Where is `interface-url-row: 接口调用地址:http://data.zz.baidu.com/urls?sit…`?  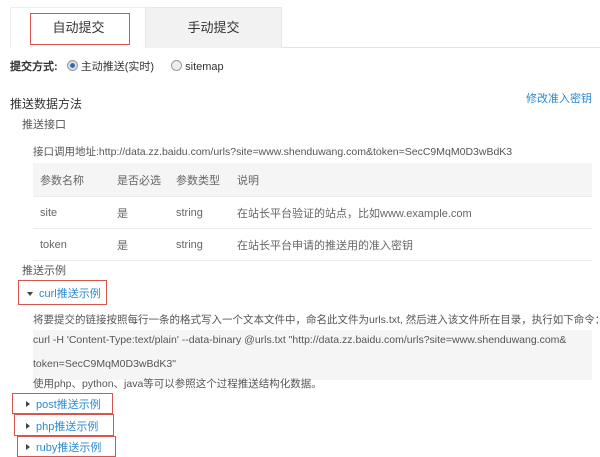 interface-url-row: 接口调用地址:http://data.zz.baidu.com/urls?sit… is located at coordinates (272, 151).